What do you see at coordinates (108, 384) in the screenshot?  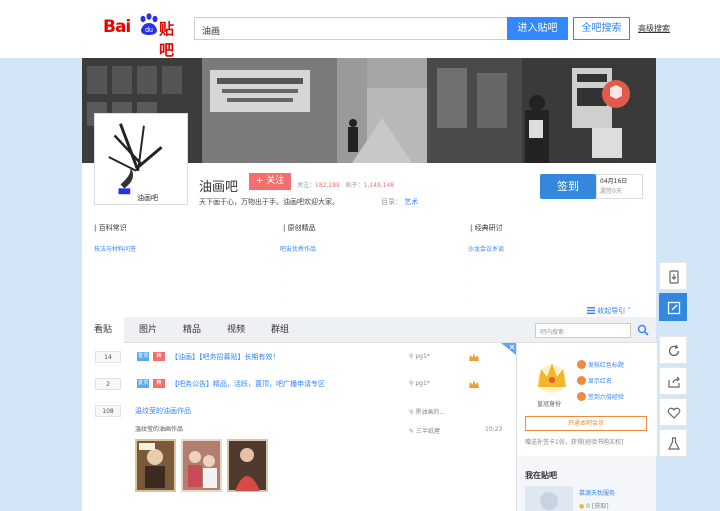 I see `reply-count: 2` at bounding box center [108, 384].